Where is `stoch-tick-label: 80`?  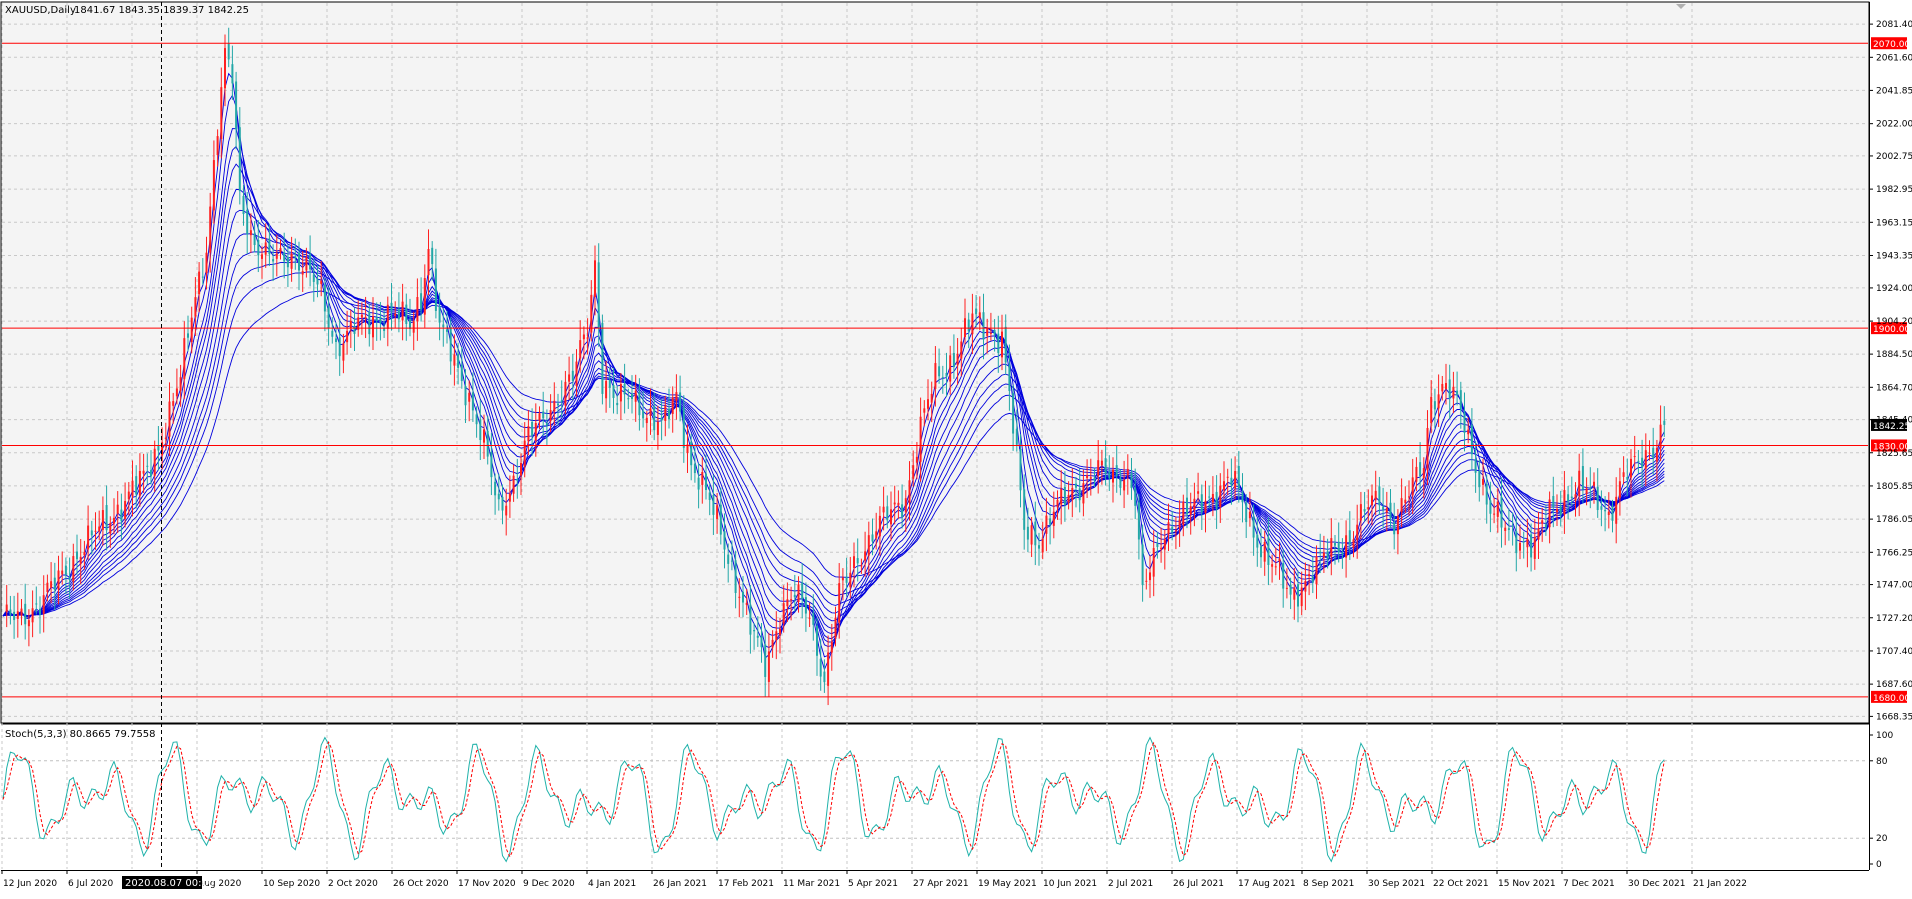 stoch-tick-label: 80 is located at coordinates (1882, 762).